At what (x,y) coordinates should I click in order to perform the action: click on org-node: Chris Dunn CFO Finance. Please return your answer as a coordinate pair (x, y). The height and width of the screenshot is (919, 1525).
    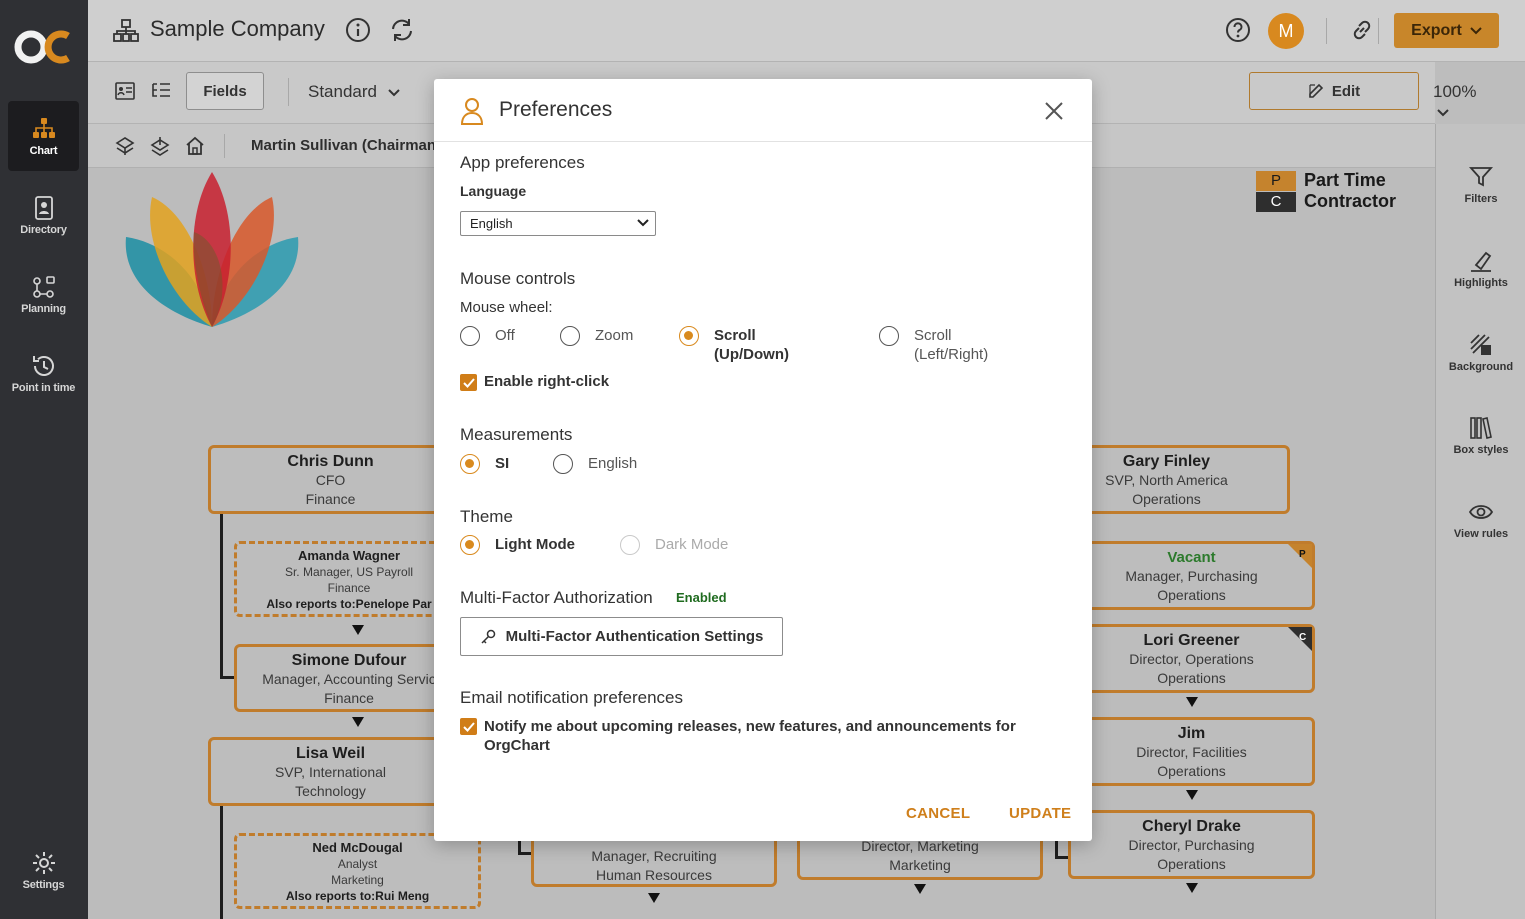
    Looking at the image, I should click on (330, 479).